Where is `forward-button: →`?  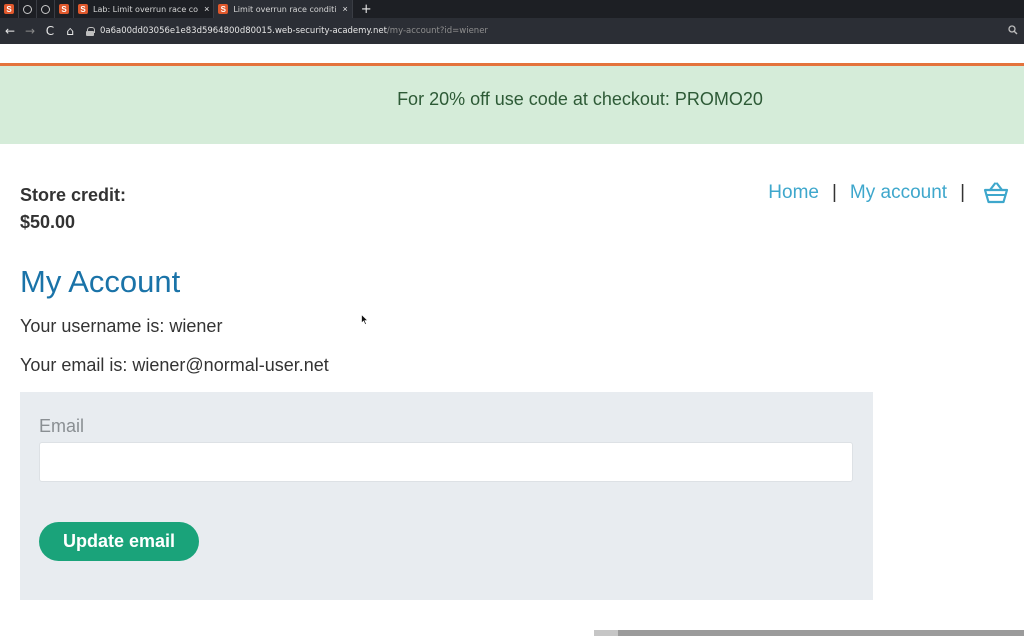
forward-button: → is located at coordinates (30, 31).